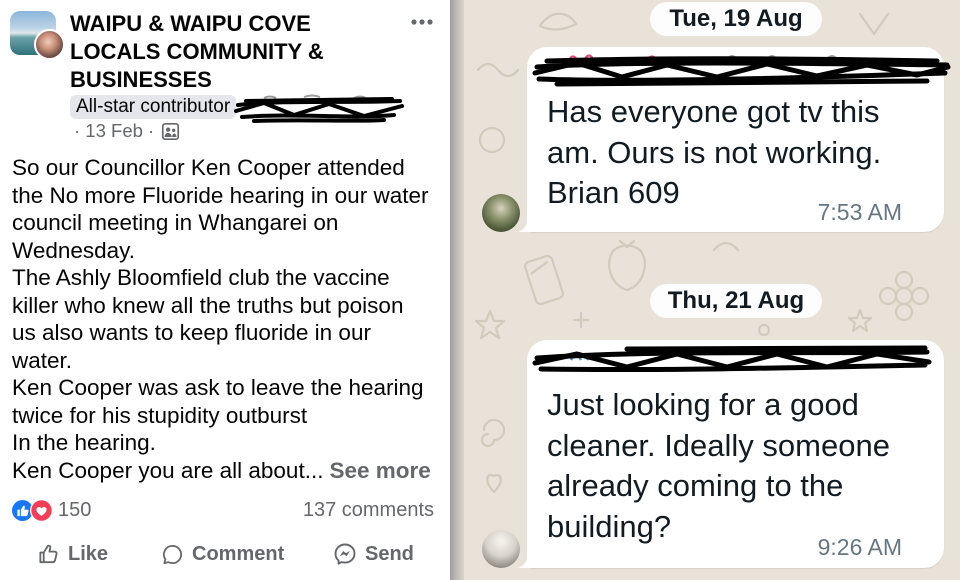 The width and height of the screenshot is (960, 580). What do you see at coordinates (498, 70) in the screenshot?
I see `doodle-squiggle` at bounding box center [498, 70].